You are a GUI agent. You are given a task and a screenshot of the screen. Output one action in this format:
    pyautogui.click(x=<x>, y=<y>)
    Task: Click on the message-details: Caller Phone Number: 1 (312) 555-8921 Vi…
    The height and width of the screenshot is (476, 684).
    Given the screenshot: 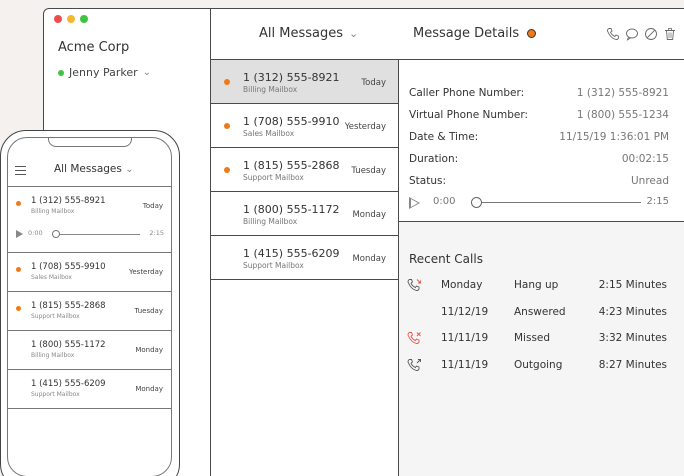 What is the action you would take?
    pyautogui.click(x=541, y=141)
    